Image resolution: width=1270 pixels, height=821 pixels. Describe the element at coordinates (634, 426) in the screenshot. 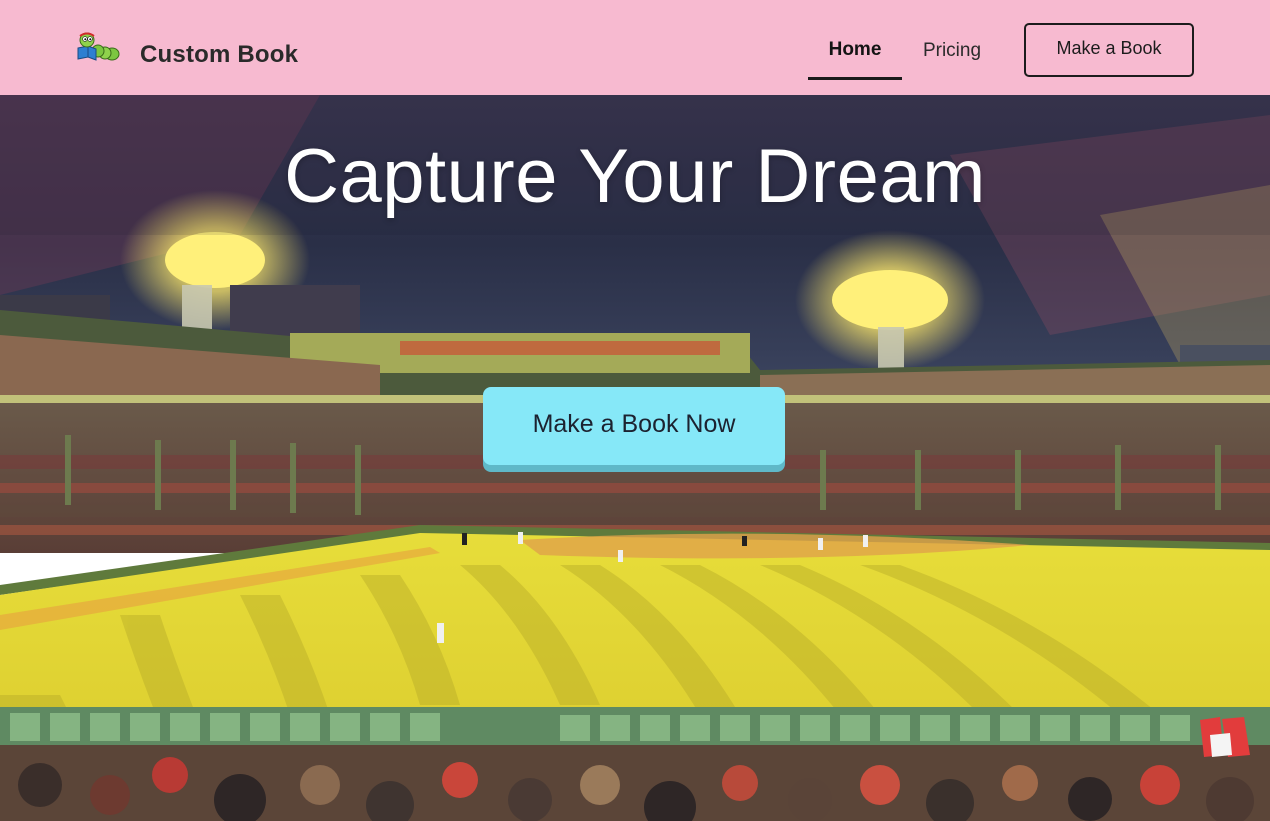

I see `make-a-book-now-button: Make a Book Now` at that location.